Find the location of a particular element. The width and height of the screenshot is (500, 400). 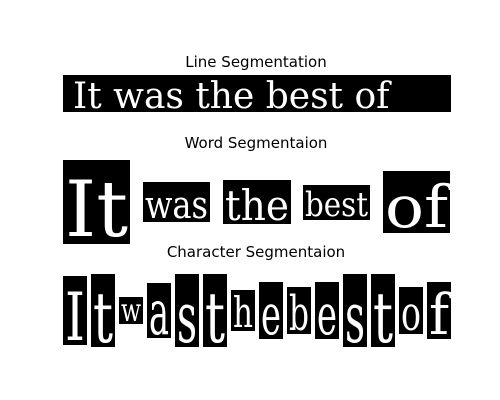

character-segment-text: I is located at coordinates (75, 317).